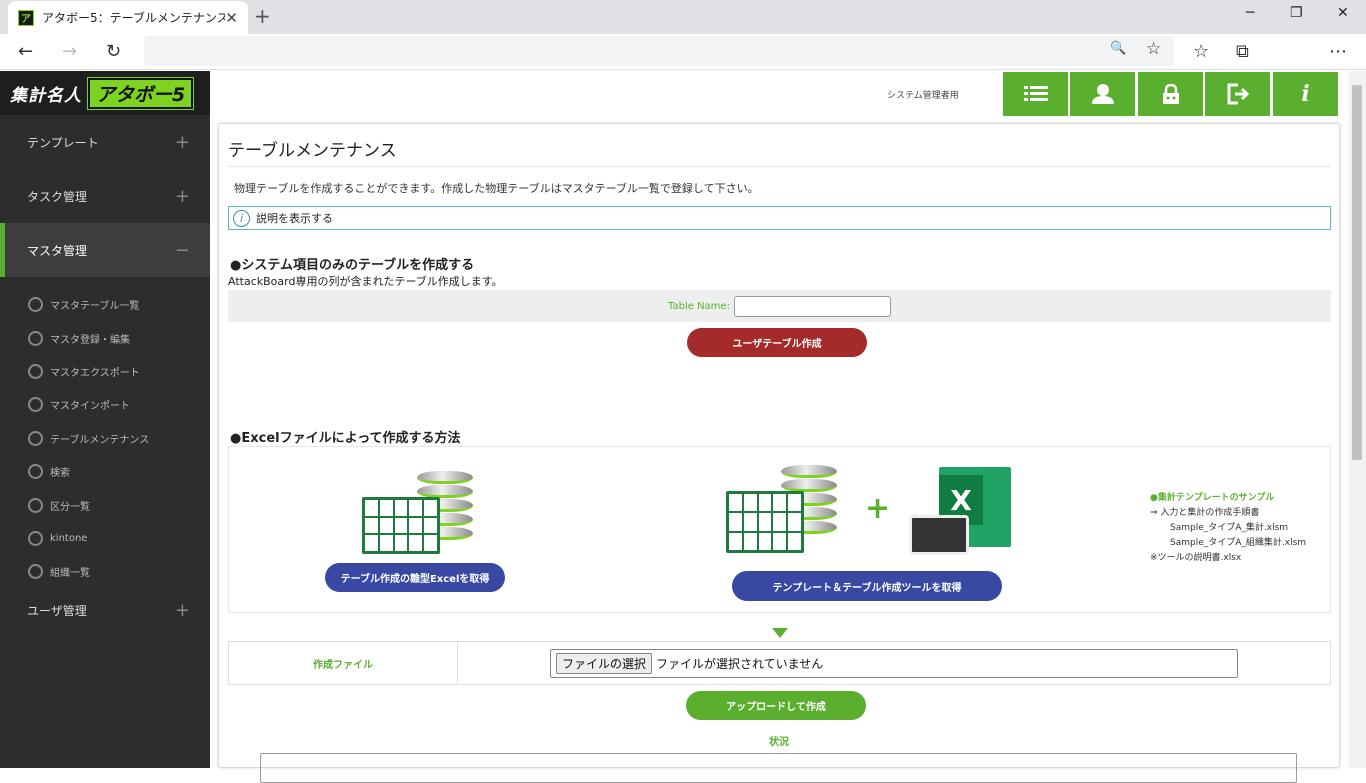  I want to click on logout-button, so click(1237, 94).